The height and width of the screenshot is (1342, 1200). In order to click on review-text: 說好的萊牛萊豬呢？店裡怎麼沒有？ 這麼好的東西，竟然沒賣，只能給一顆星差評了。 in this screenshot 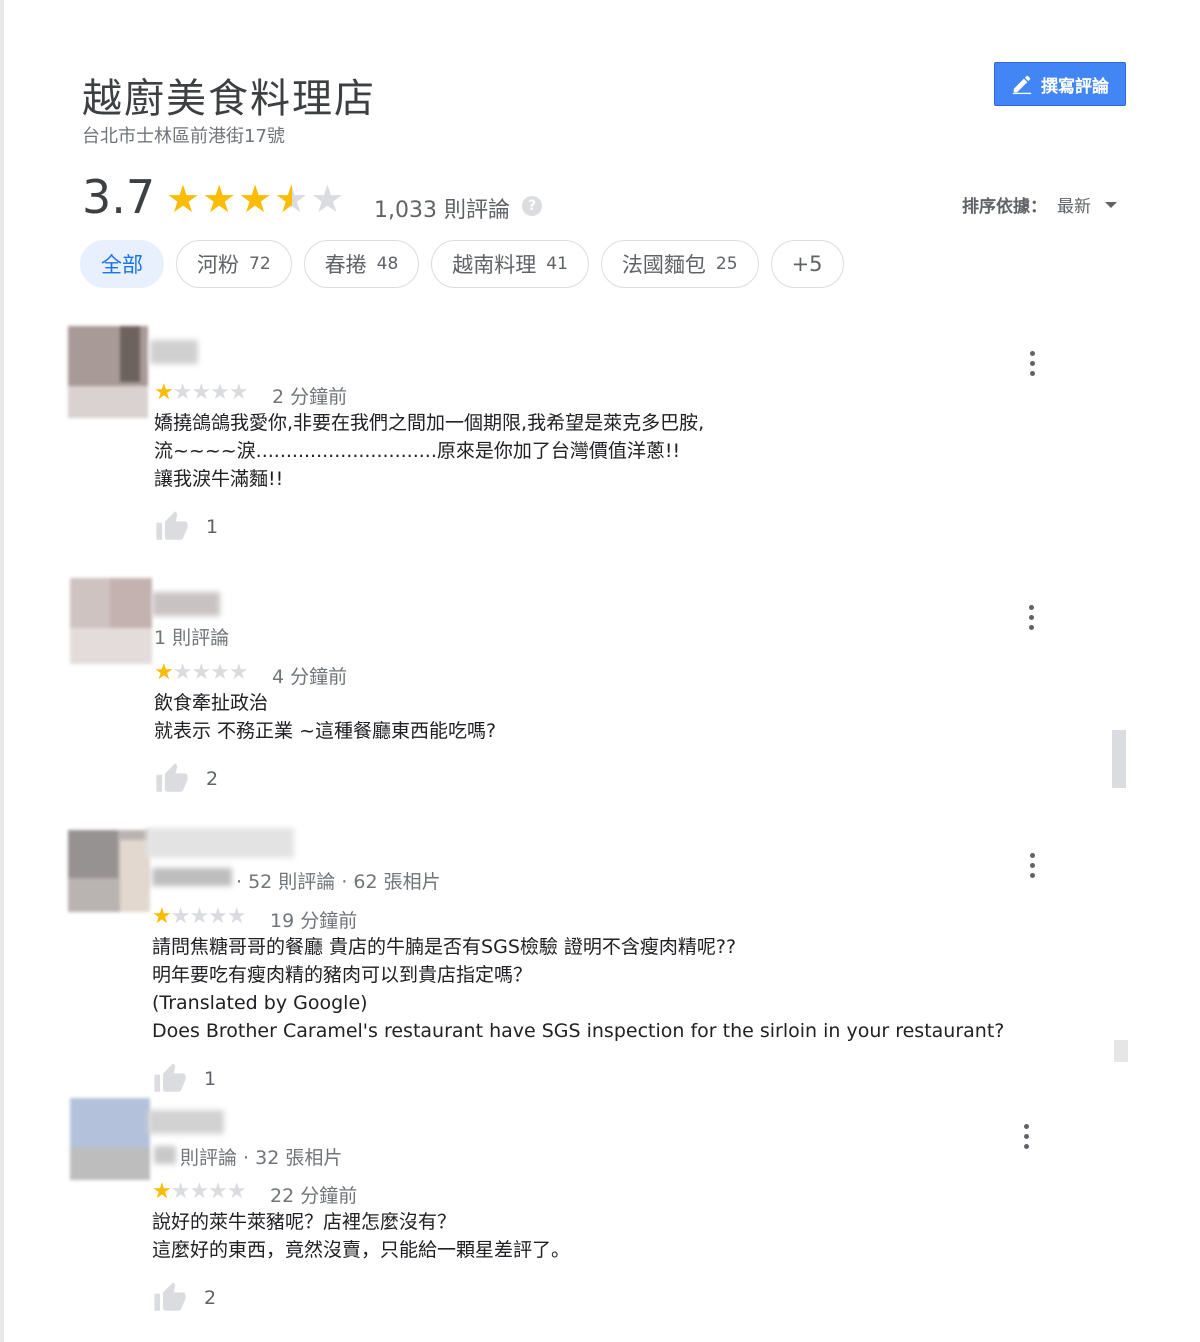, I will do `click(361, 1236)`.